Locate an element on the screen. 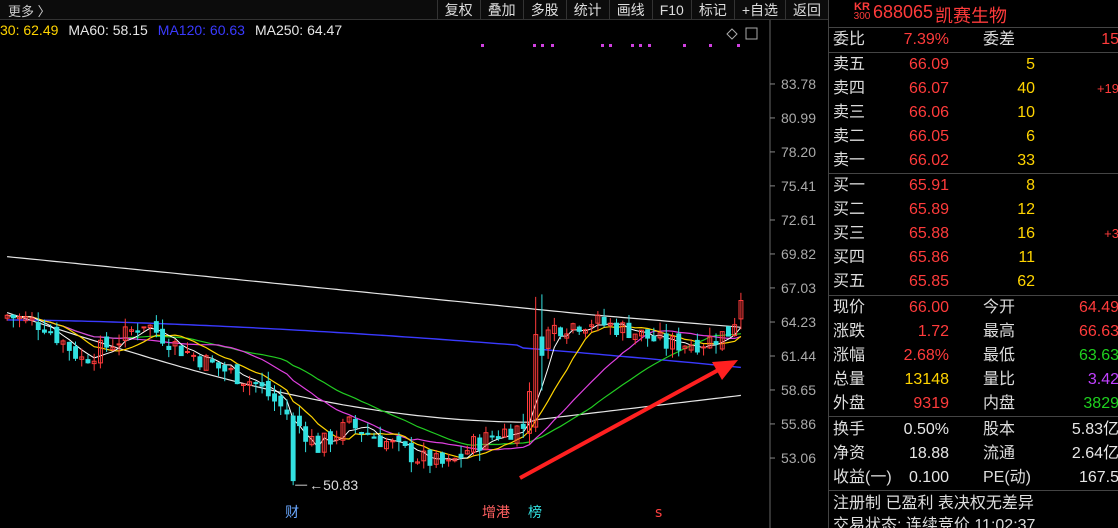 This screenshot has height=528, width=1118. stat-value: 64.49 is located at coordinates (1098, 307).